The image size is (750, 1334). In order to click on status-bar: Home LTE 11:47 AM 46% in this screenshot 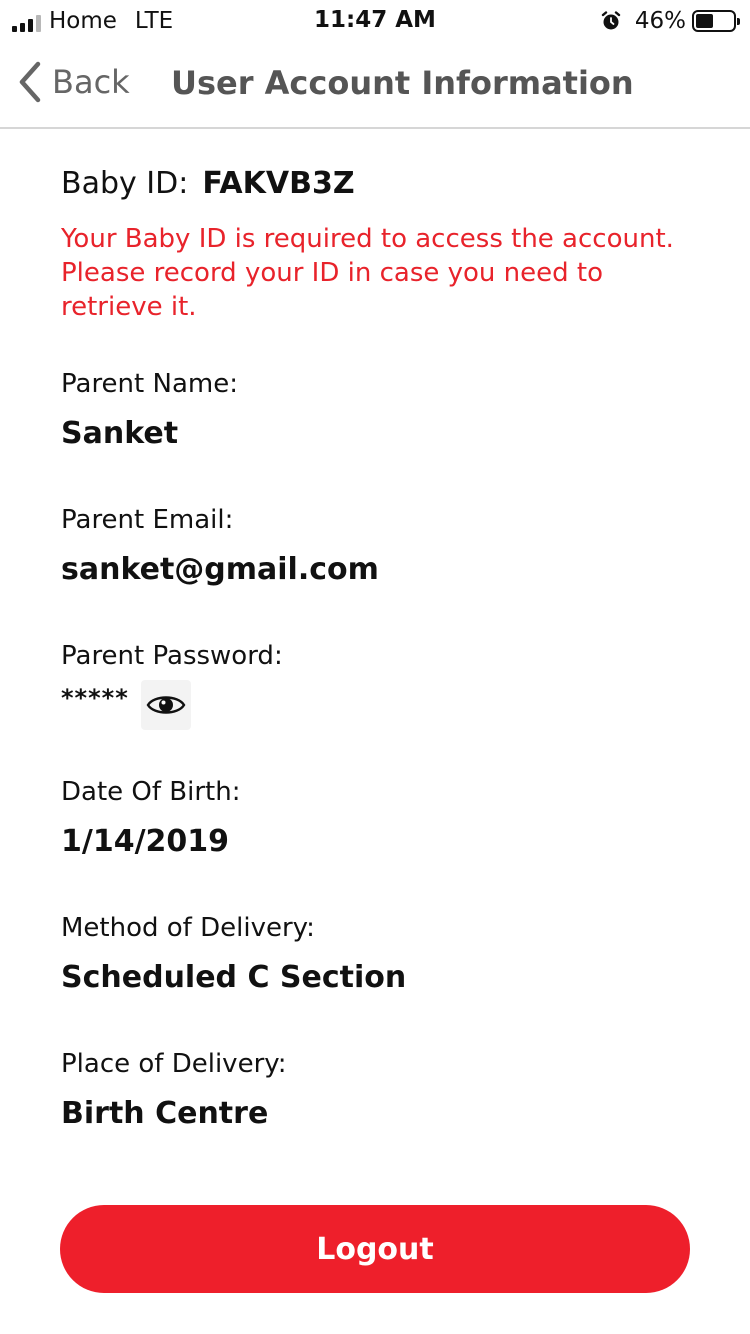, I will do `click(375, 21)`.